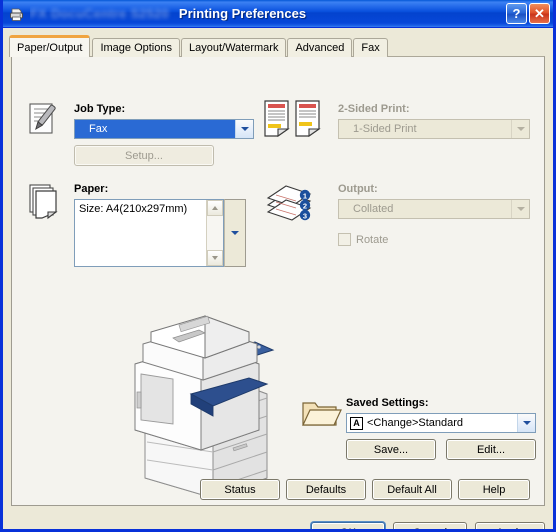 The height and width of the screenshot is (532, 556). I want to click on scroll-down-arrow, so click(215, 258).